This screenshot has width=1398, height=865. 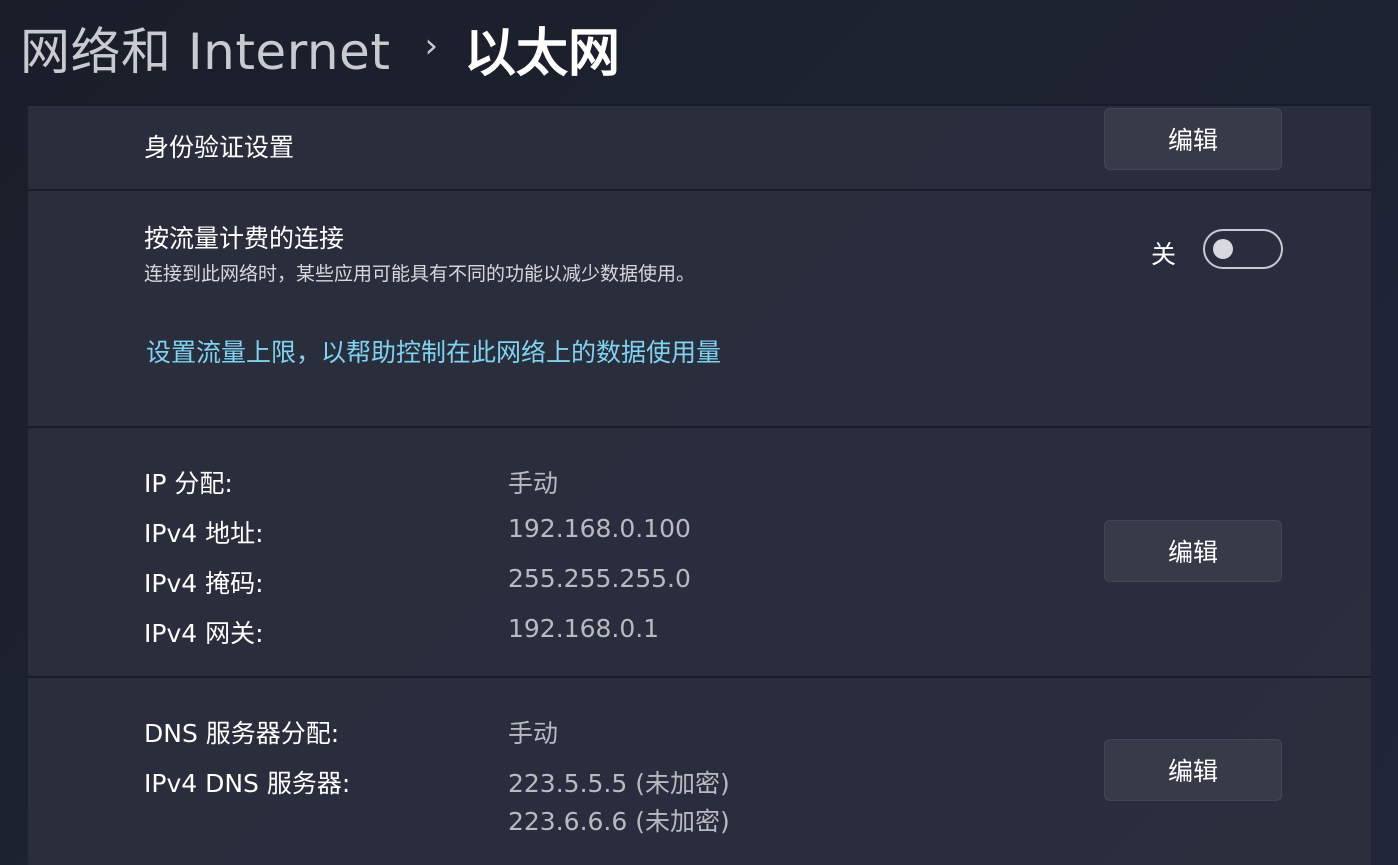 I want to click on ip-assignment-label: IP 分配:, so click(x=188, y=483).